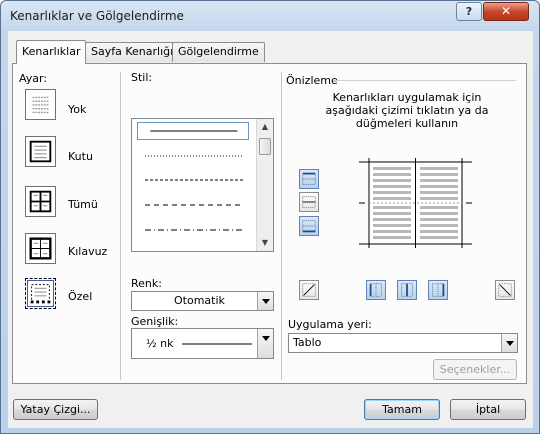 This screenshot has width=540, height=434. I want to click on right-border-button, so click(438, 290).